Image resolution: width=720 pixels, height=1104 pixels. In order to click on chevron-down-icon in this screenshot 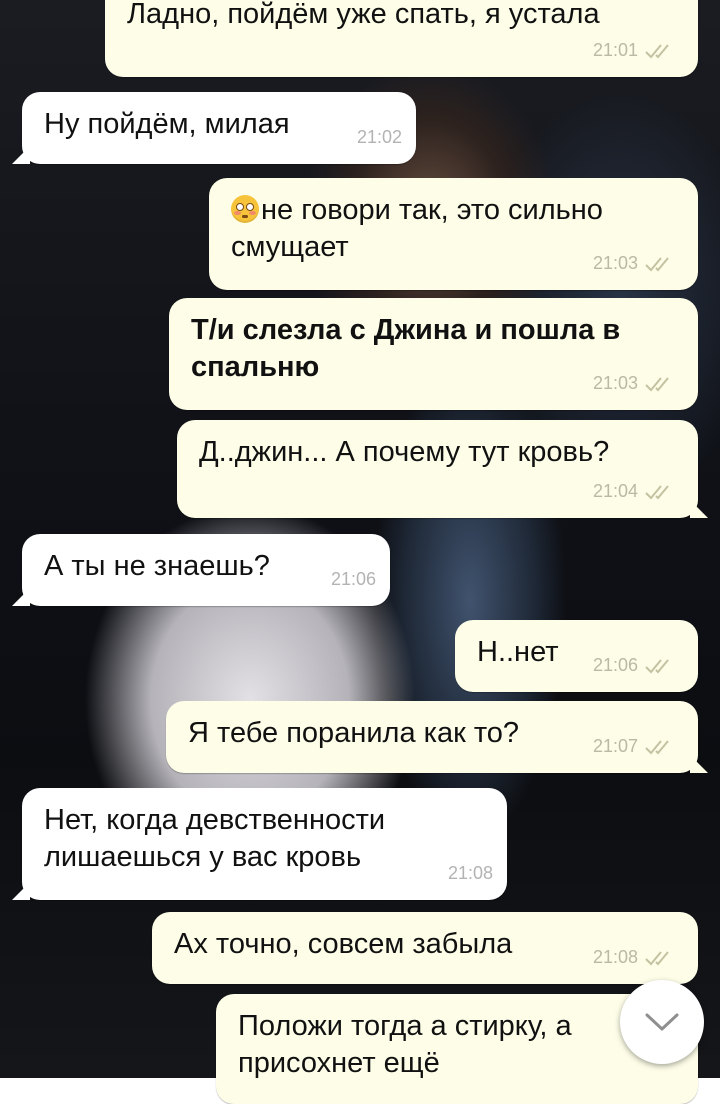, I will do `click(662, 1022)`.